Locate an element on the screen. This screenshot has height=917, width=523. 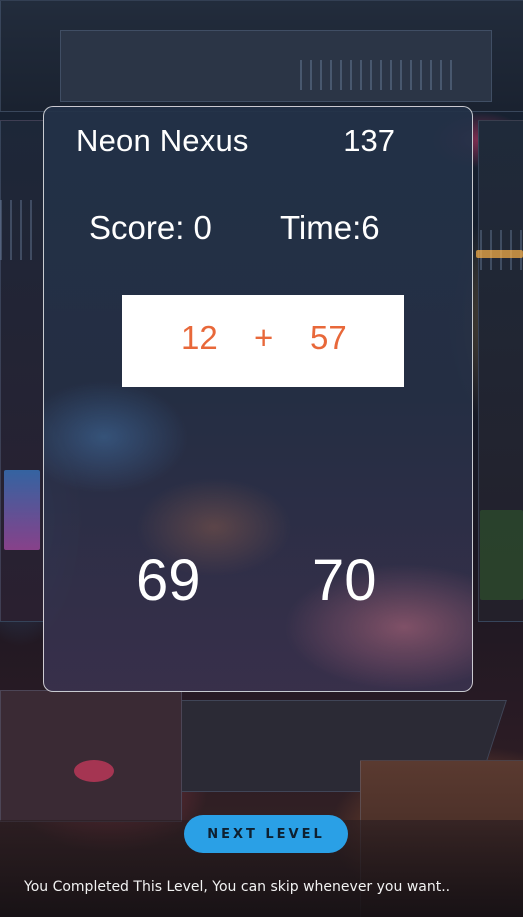
game-title: Neon Nexus is located at coordinates (162, 140).